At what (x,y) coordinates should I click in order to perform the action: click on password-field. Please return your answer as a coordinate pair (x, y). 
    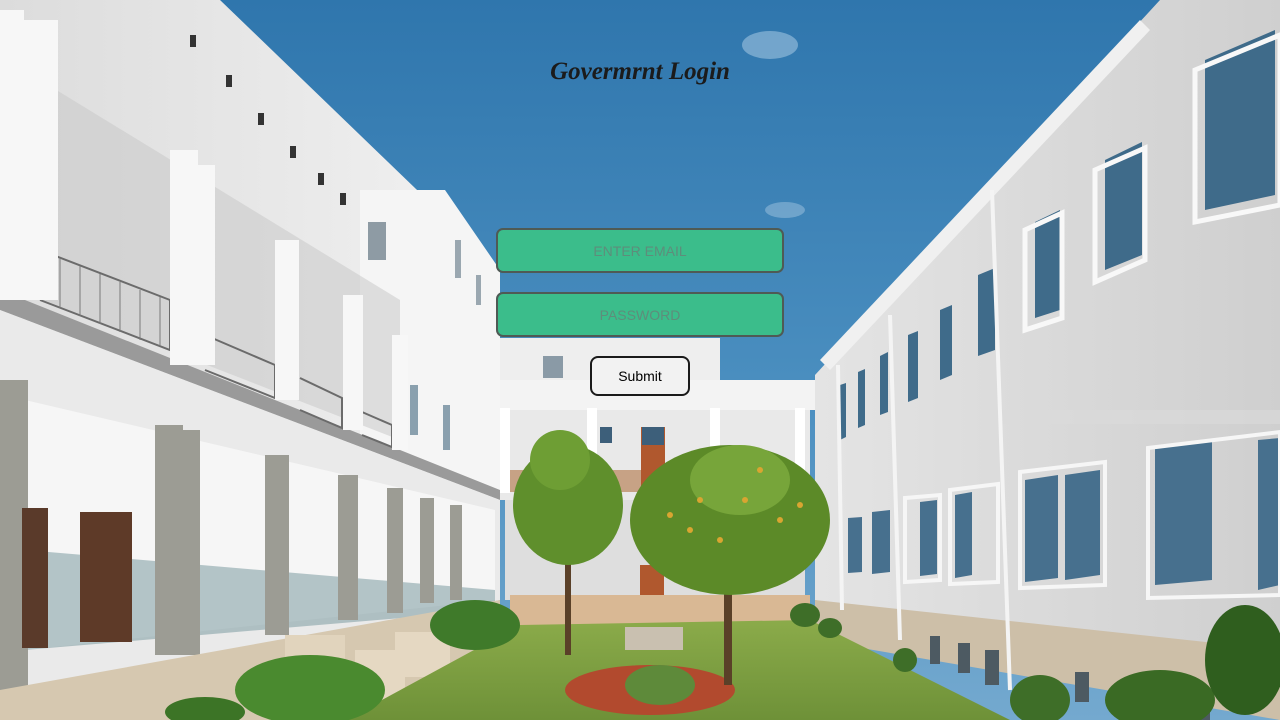
    Looking at the image, I should click on (640, 314).